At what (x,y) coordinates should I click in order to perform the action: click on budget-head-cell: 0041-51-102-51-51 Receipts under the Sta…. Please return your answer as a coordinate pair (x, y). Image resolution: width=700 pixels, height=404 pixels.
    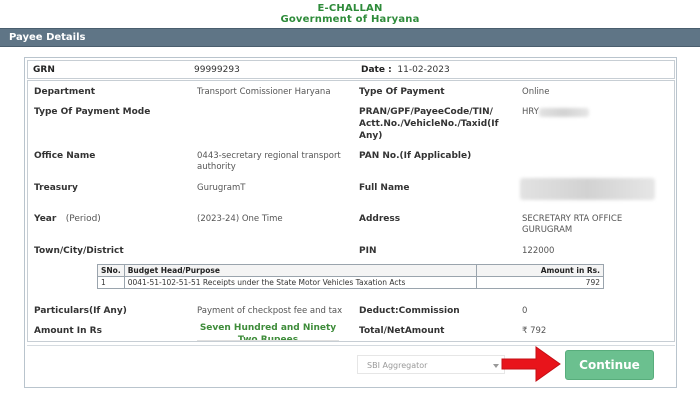
    Looking at the image, I should click on (300, 282).